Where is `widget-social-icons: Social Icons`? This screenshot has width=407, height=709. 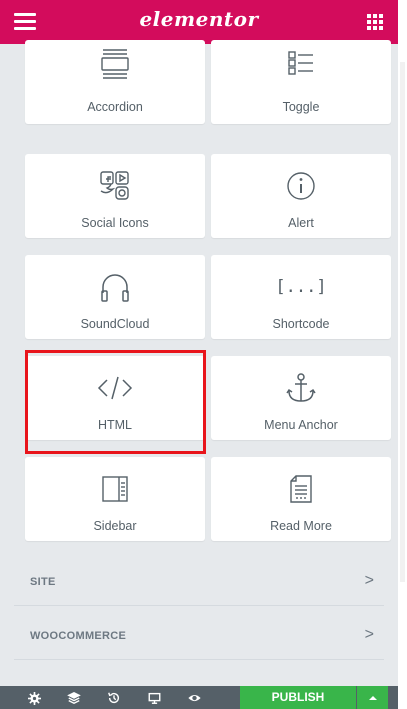 widget-social-icons: Social Icons is located at coordinates (115, 196).